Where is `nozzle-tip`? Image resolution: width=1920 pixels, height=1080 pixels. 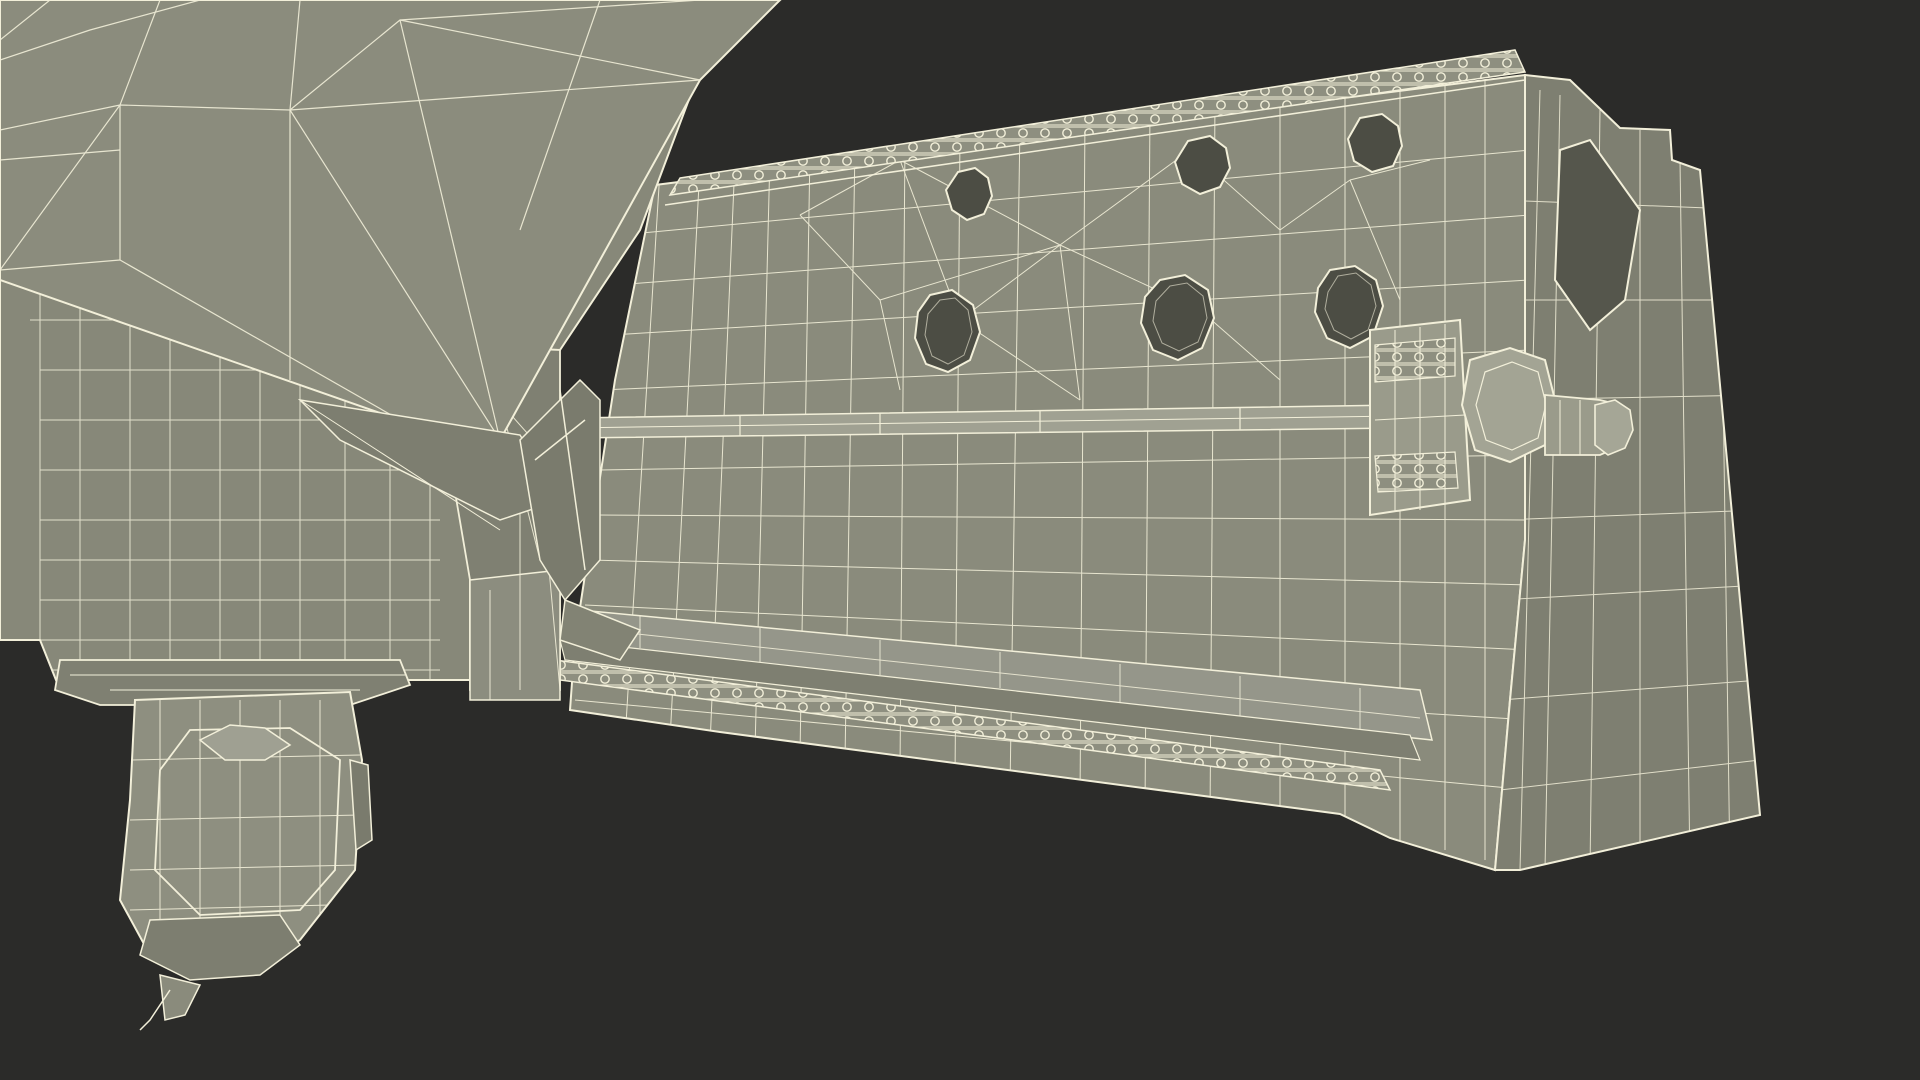 nozzle-tip is located at coordinates (180, 997).